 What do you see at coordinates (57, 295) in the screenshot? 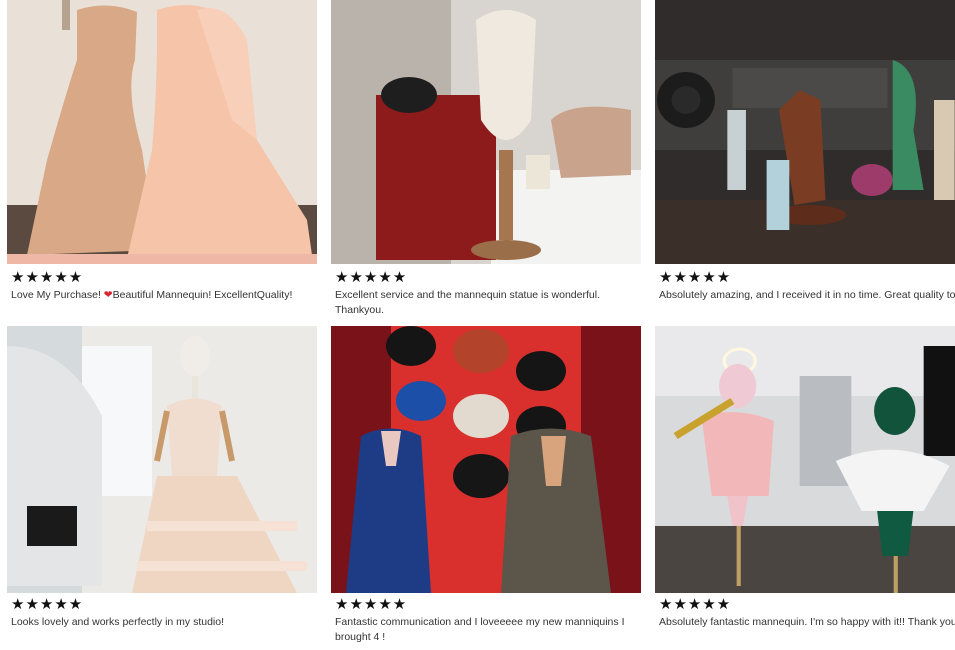
I see `review-text-start: Love My Purchase!` at bounding box center [57, 295].